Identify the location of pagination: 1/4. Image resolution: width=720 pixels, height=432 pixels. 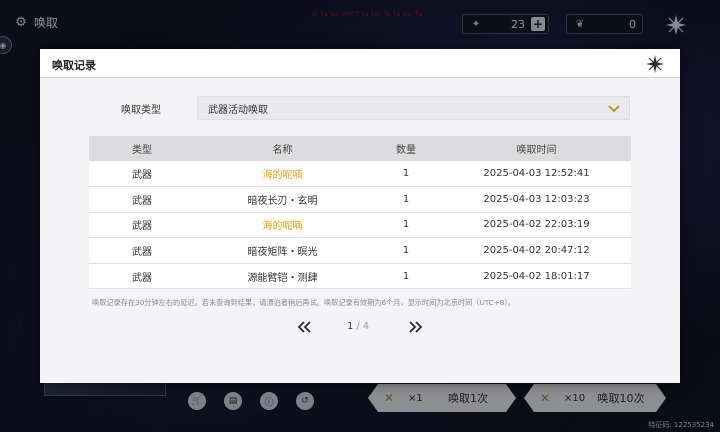
(360, 327).